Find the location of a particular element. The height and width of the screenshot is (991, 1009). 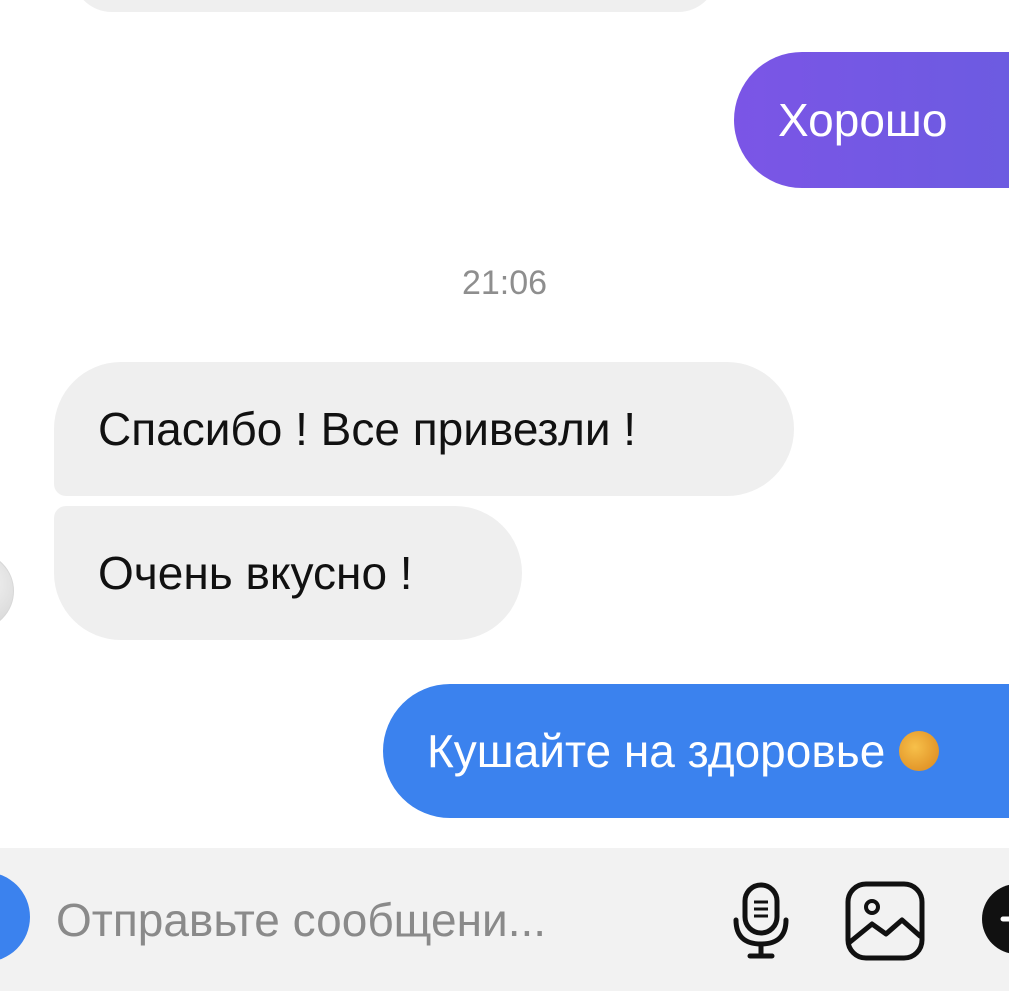

gallery-button is located at coordinates (885, 921).